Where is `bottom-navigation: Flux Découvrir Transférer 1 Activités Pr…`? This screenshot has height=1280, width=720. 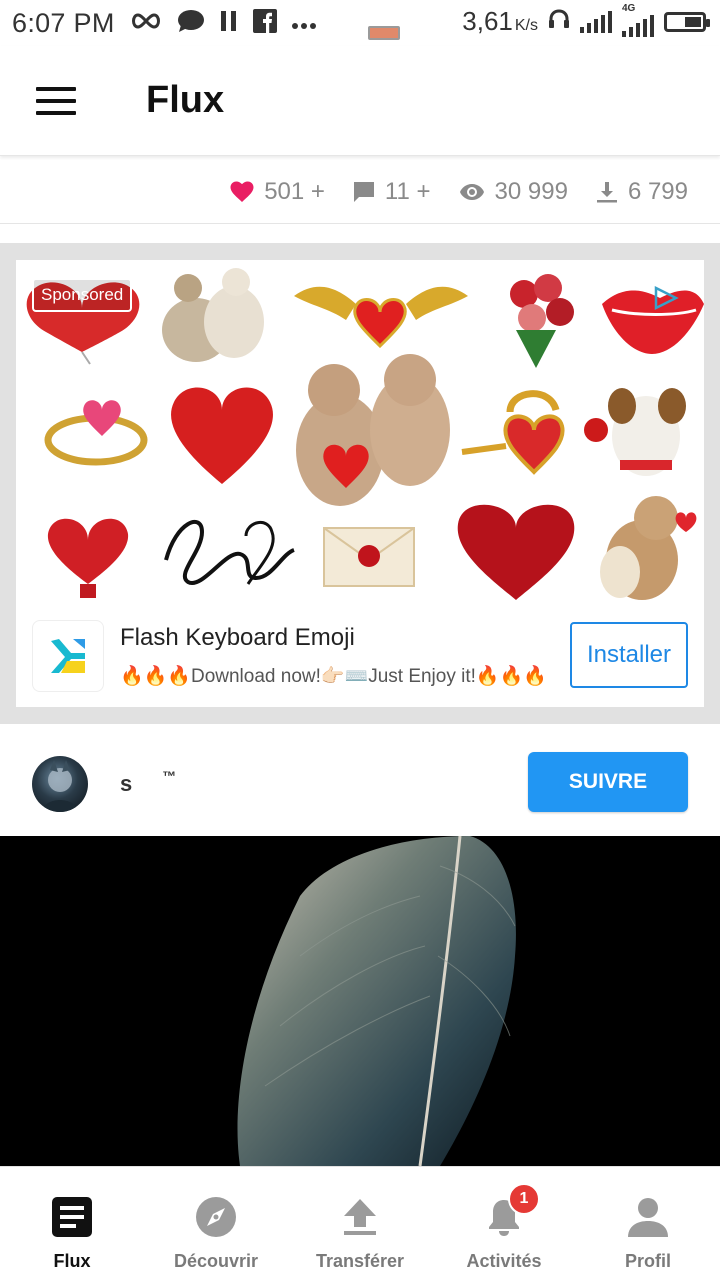 bottom-navigation: Flux Découvrir Transférer 1 Activités Pr… is located at coordinates (360, 1223).